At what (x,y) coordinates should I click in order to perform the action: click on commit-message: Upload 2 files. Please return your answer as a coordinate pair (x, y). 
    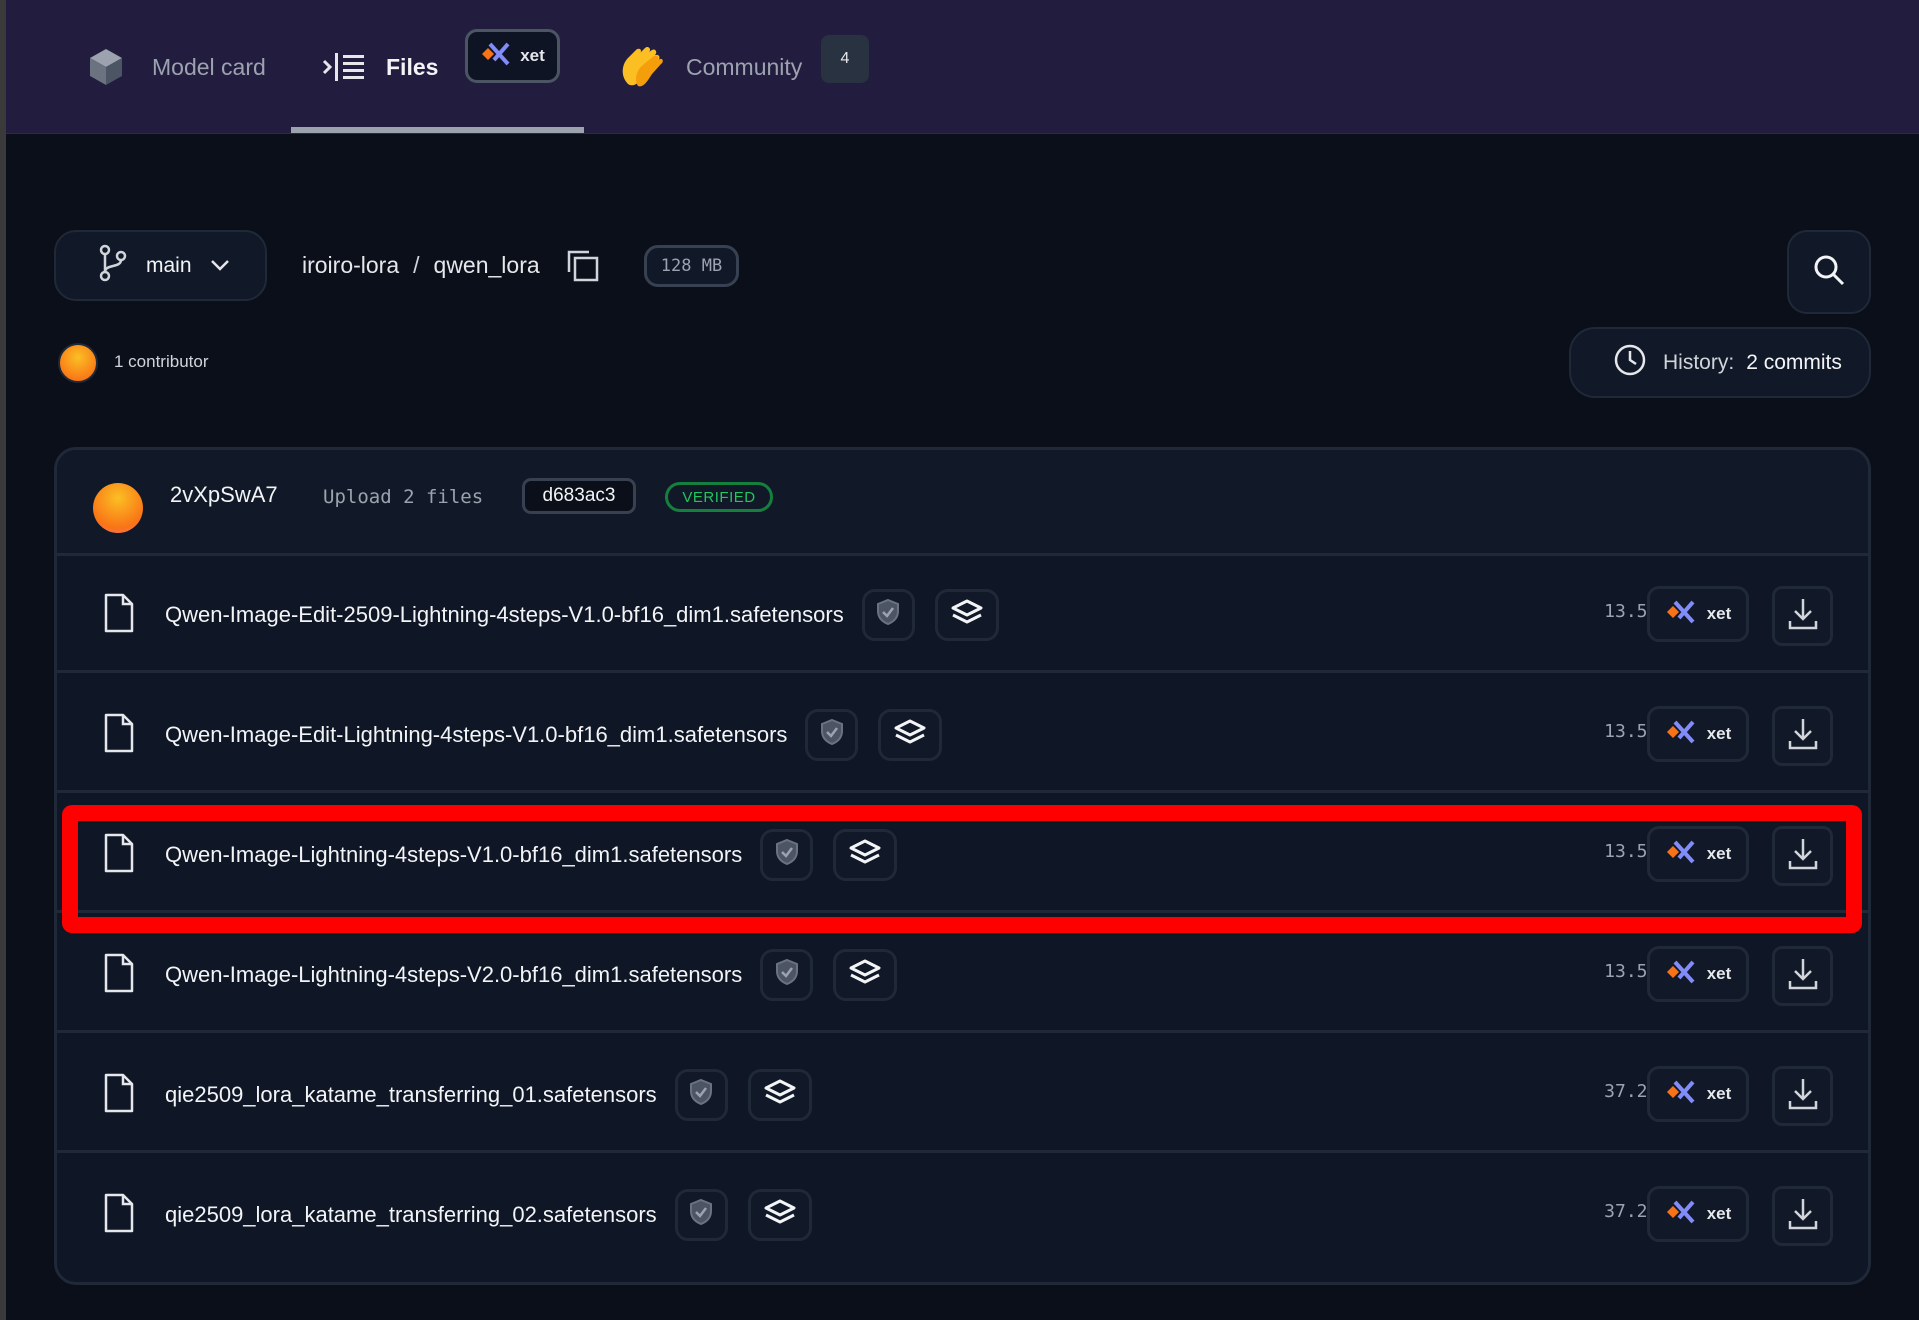
    Looking at the image, I should click on (403, 497).